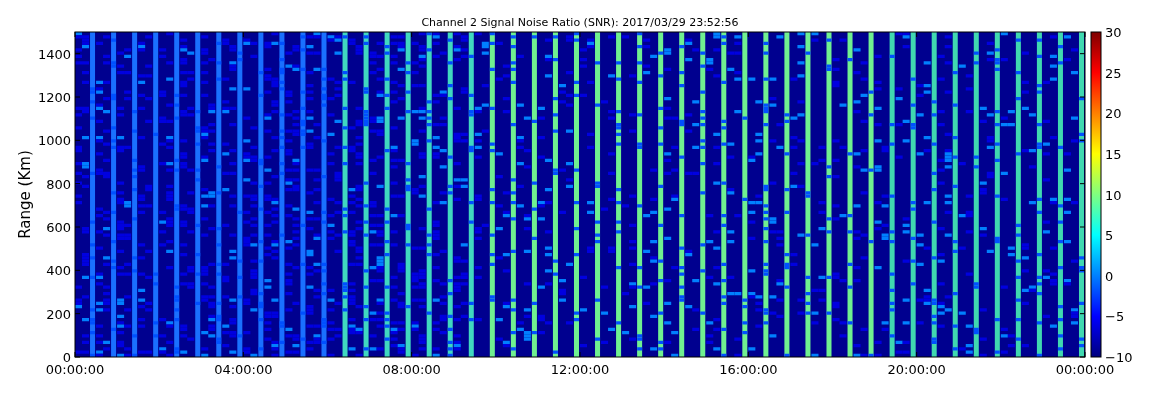 This screenshot has height=407, width=1150. What do you see at coordinates (1113, 154) in the screenshot?
I see `tick-label: 15` at bounding box center [1113, 154].